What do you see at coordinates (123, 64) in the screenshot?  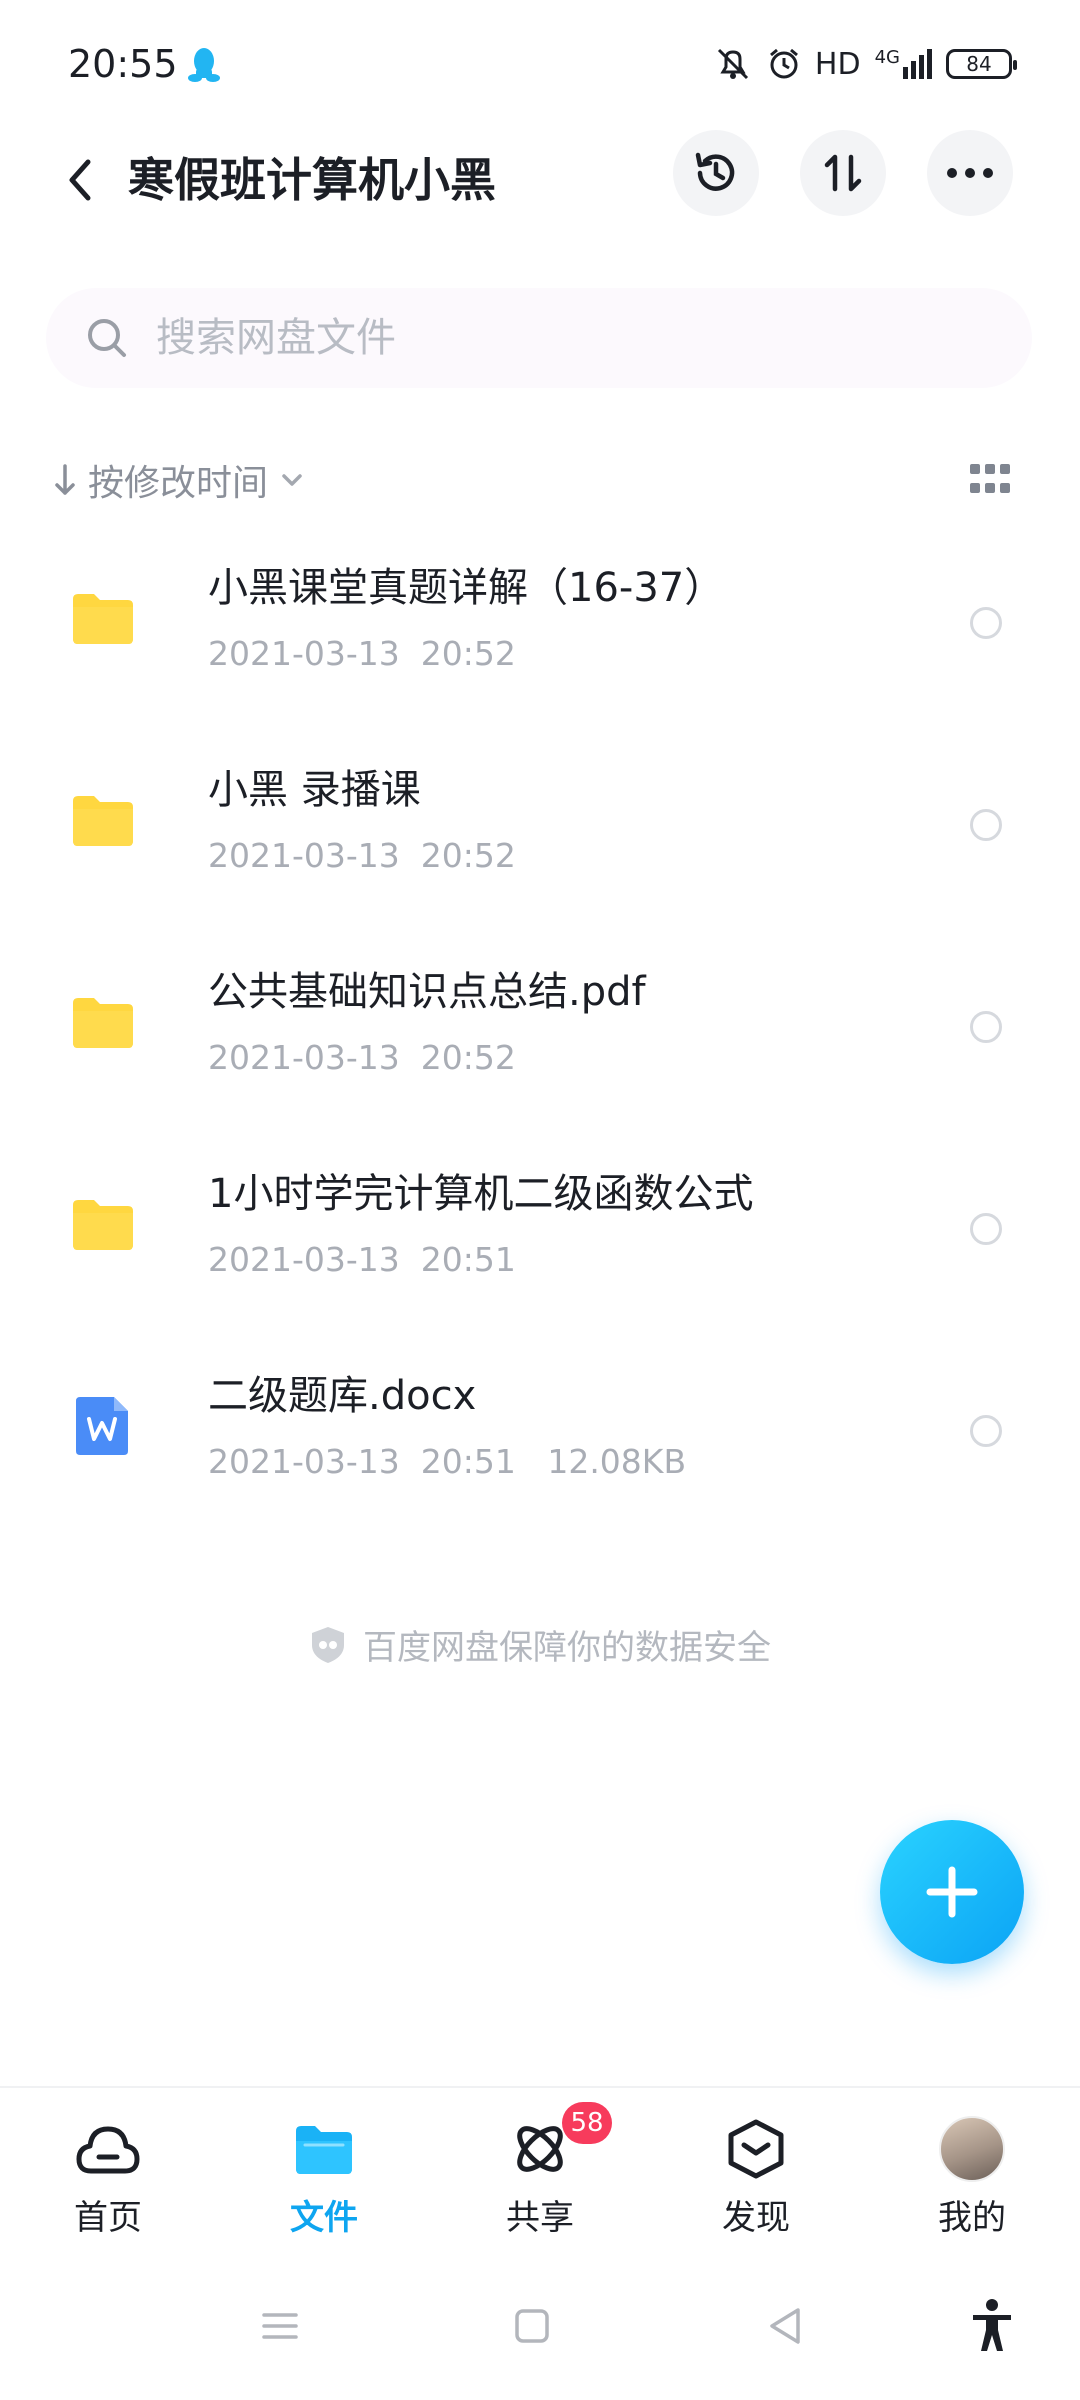 I see `status-time: 20:55` at bounding box center [123, 64].